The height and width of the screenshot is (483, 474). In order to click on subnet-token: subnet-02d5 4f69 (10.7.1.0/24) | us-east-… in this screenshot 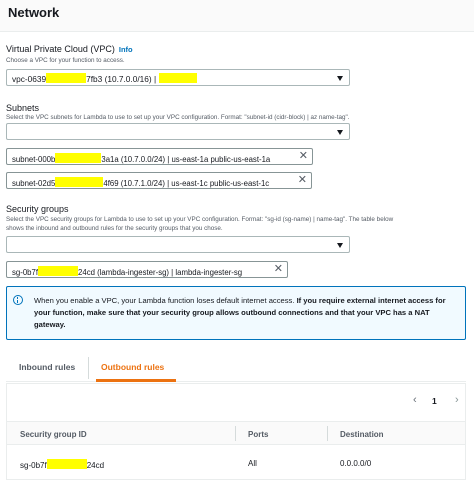, I will do `click(159, 180)`.